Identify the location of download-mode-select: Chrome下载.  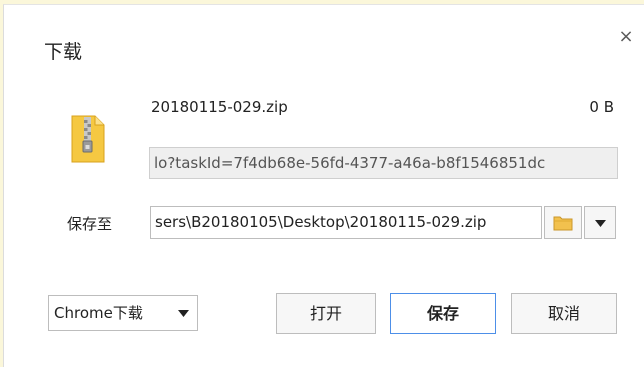
(123, 313).